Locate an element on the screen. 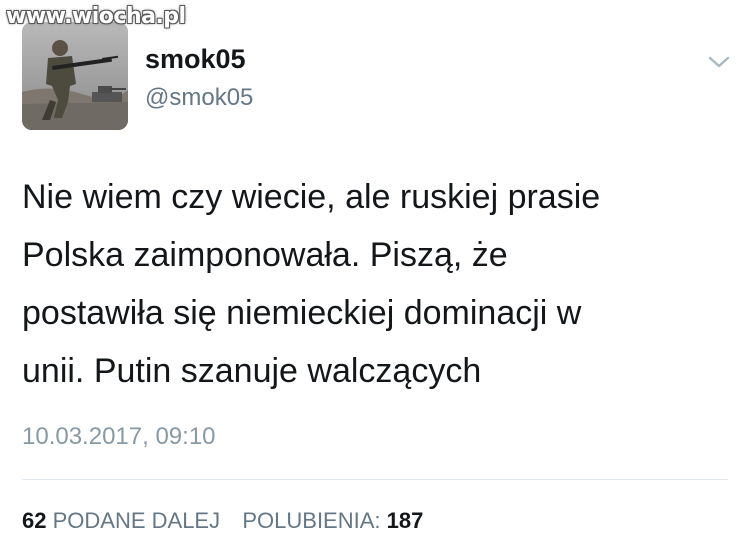 This screenshot has height=553, width=750. tweet-stats: 62 PODANE DALEJ POLUBIENIA: 187 is located at coordinates (222, 521).